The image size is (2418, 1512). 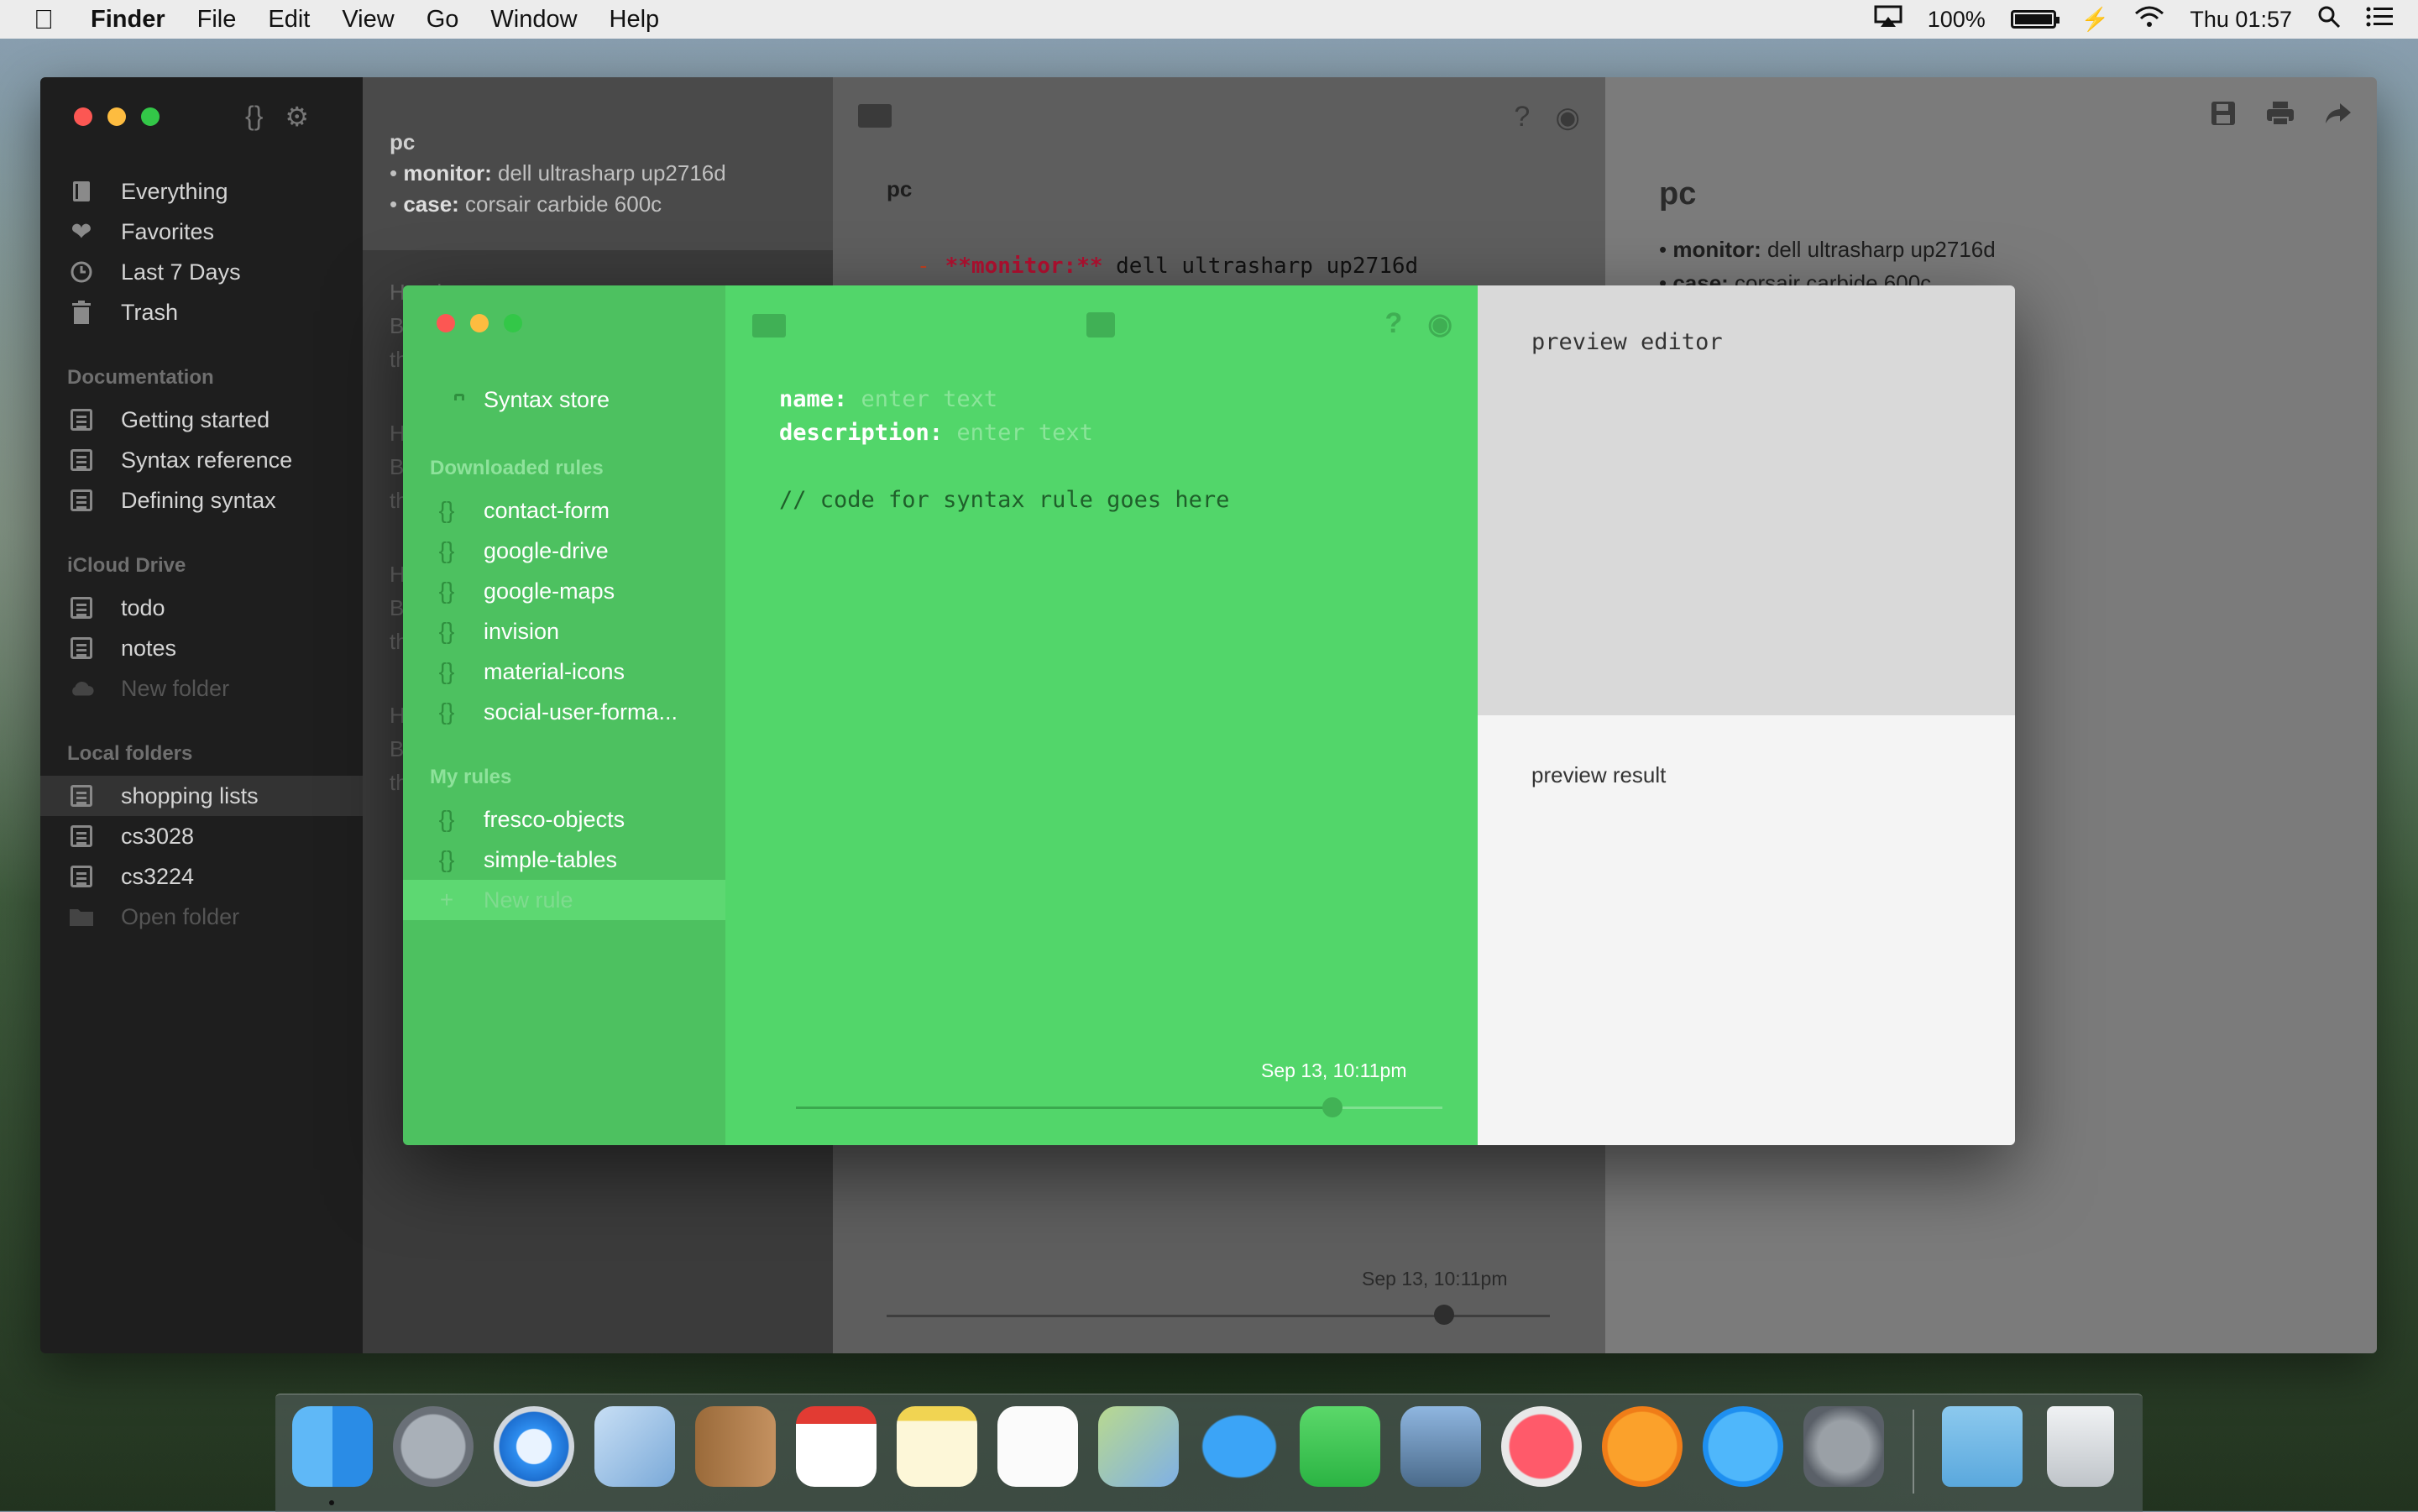 I want to click on wifi-icon, so click(x=2149, y=19).